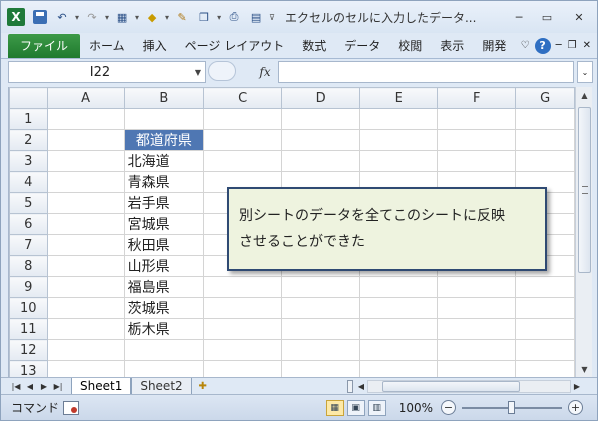  I want to click on workbook-minimize-icon: ─, so click(559, 45).